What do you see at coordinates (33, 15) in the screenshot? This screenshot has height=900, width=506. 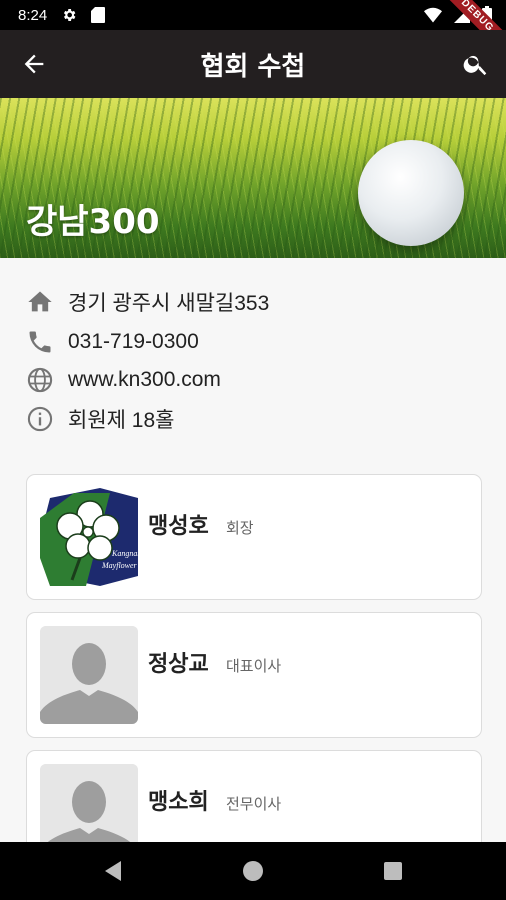 I see `status-time: 8:24` at bounding box center [33, 15].